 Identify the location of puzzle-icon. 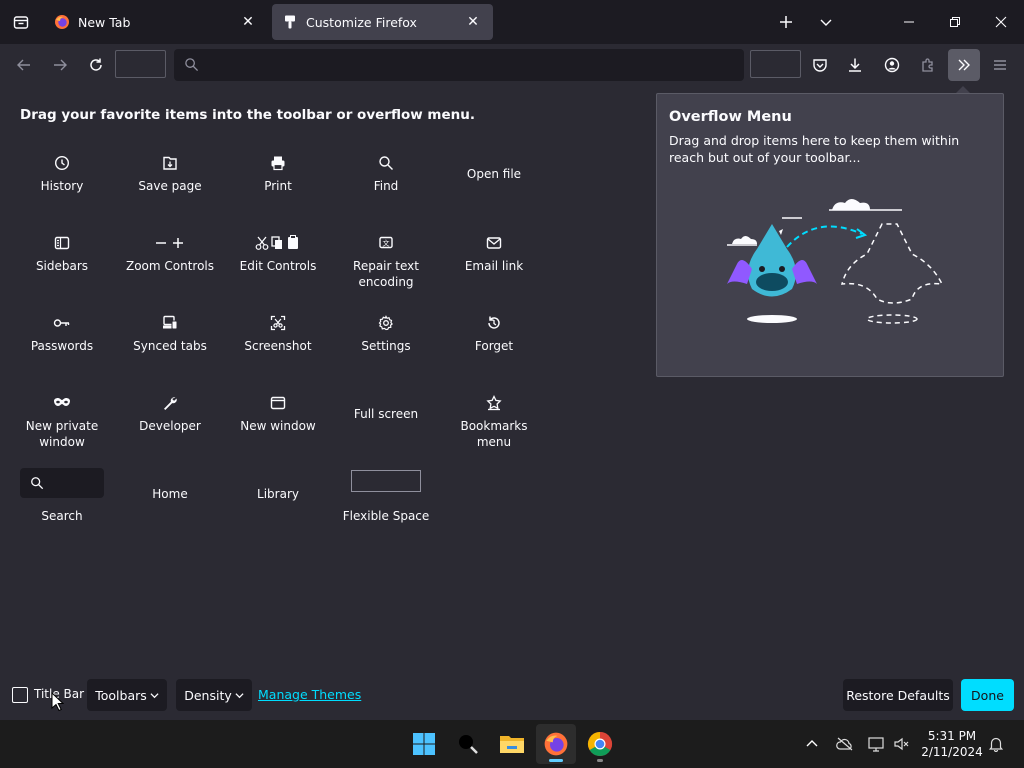
(927, 65).